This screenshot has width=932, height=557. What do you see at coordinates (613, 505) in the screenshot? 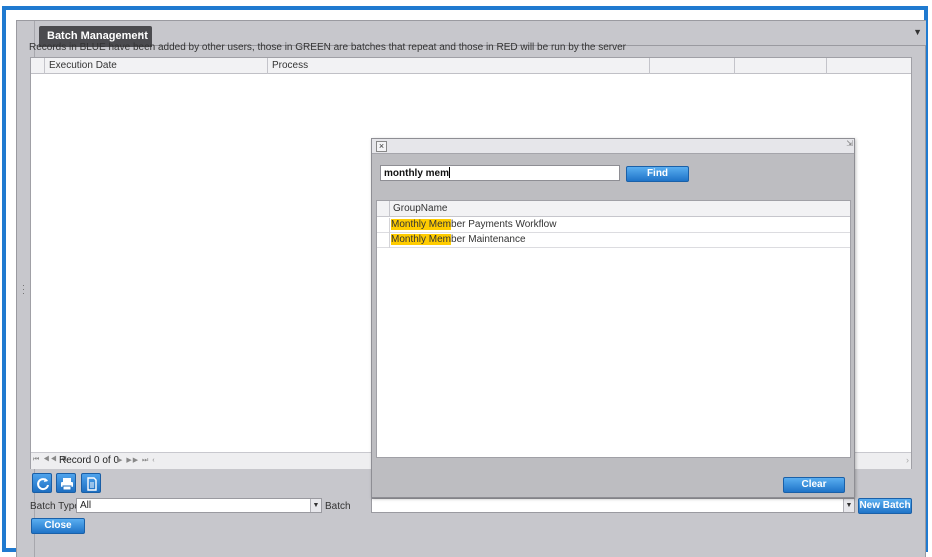
I see `batch-select: ▼` at bounding box center [613, 505].